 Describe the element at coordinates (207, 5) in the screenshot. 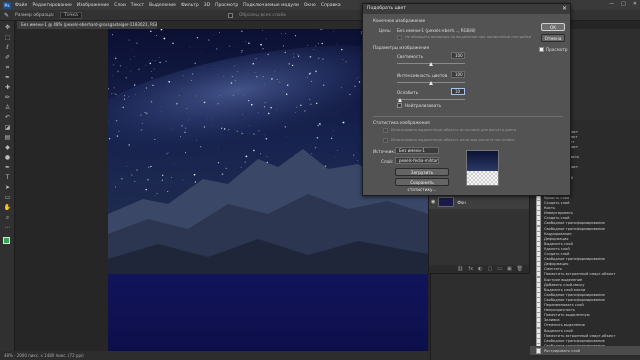

I see `menu-3d: 3D` at that location.